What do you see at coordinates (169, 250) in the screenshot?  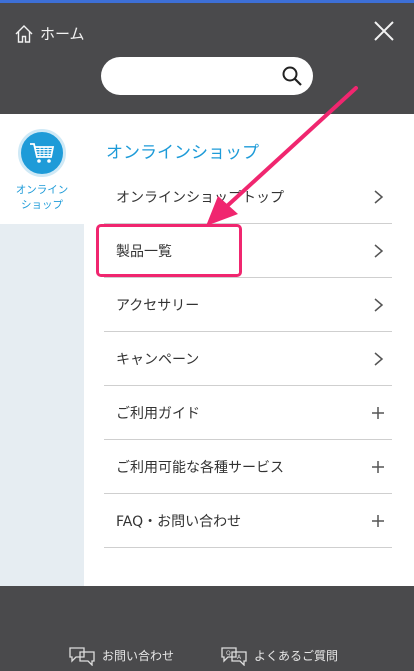 I see `highlight-box` at bounding box center [169, 250].